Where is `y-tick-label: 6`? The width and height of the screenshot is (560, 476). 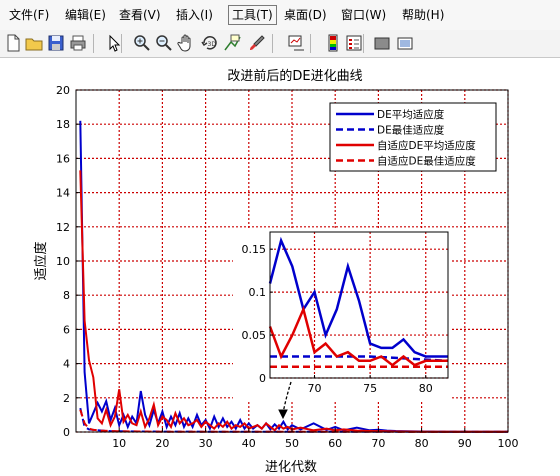 y-tick-label: 6 is located at coordinates (66, 329).